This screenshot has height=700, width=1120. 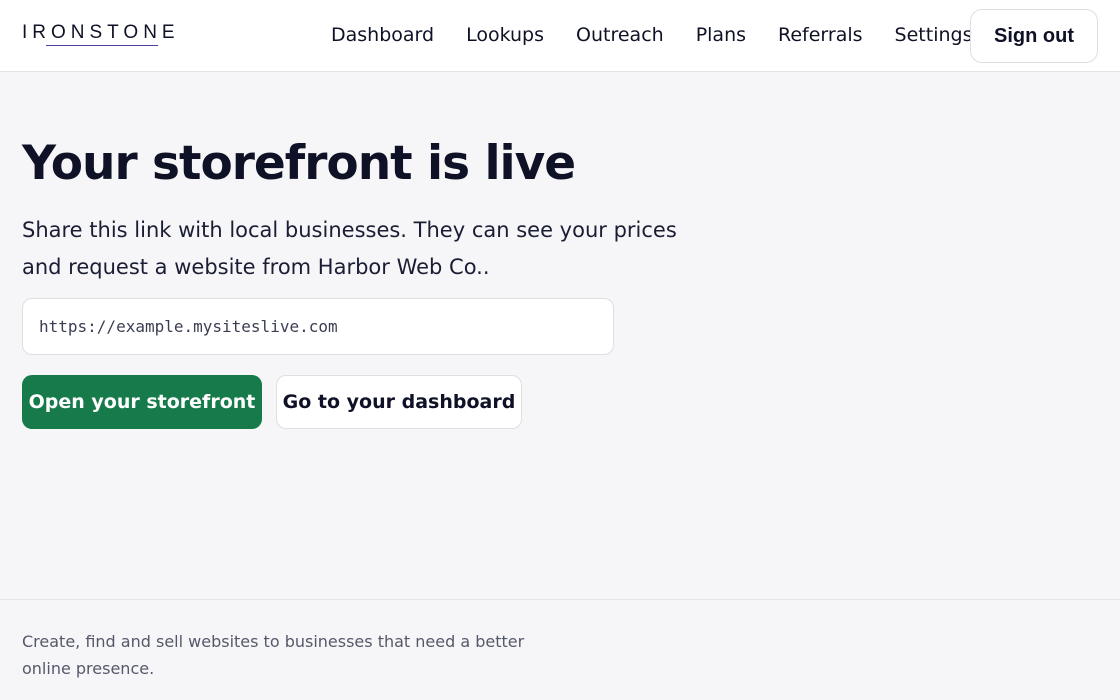 I want to click on sign-out-button: Sign out, so click(x=1034, y=36).